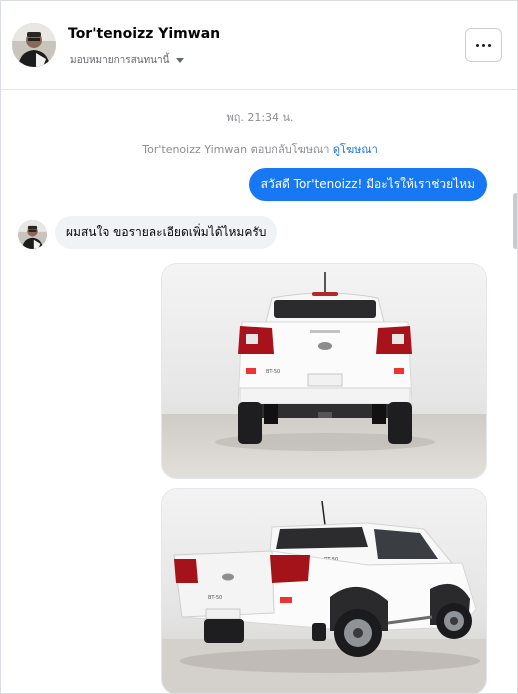 The width and height of the screenshot is (518, 694). Describe the element at coordinates (515, 221) in the screenshot. I see `thread-scrollbar` at that location.